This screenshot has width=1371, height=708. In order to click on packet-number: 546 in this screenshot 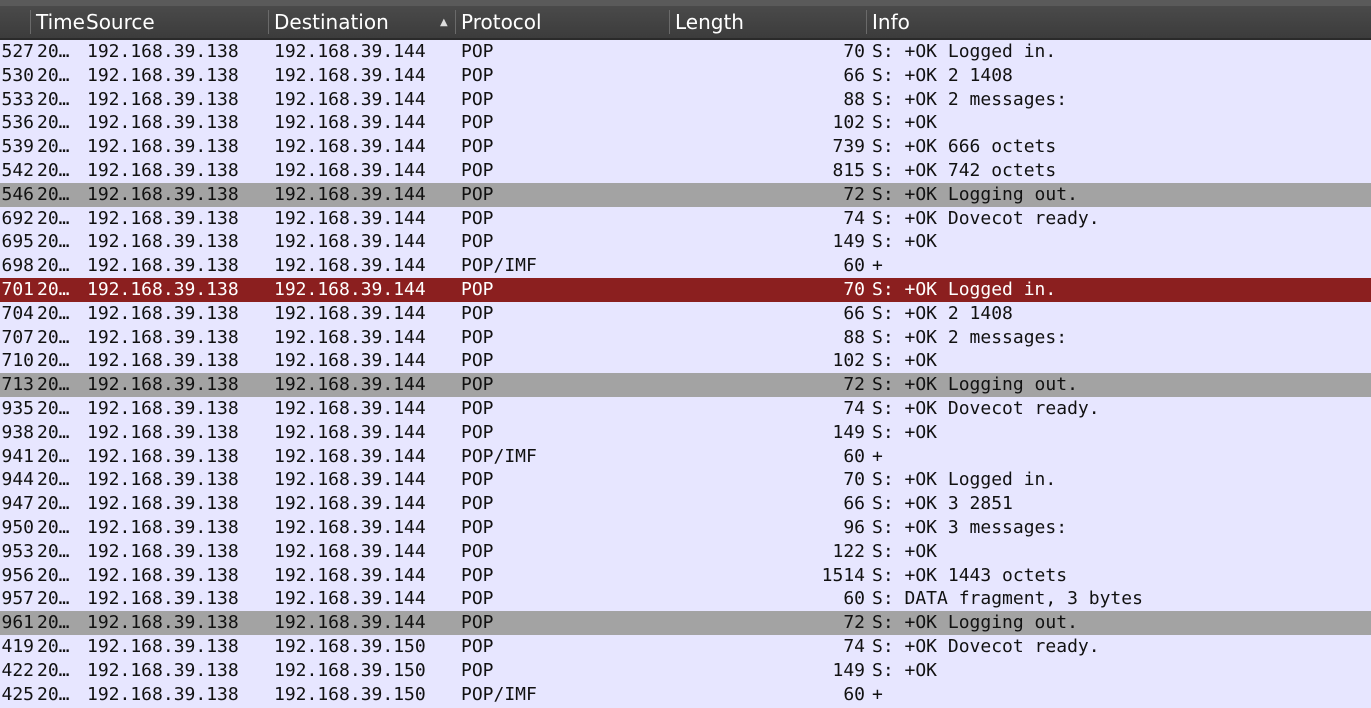, I will do `click(17, 194)`.